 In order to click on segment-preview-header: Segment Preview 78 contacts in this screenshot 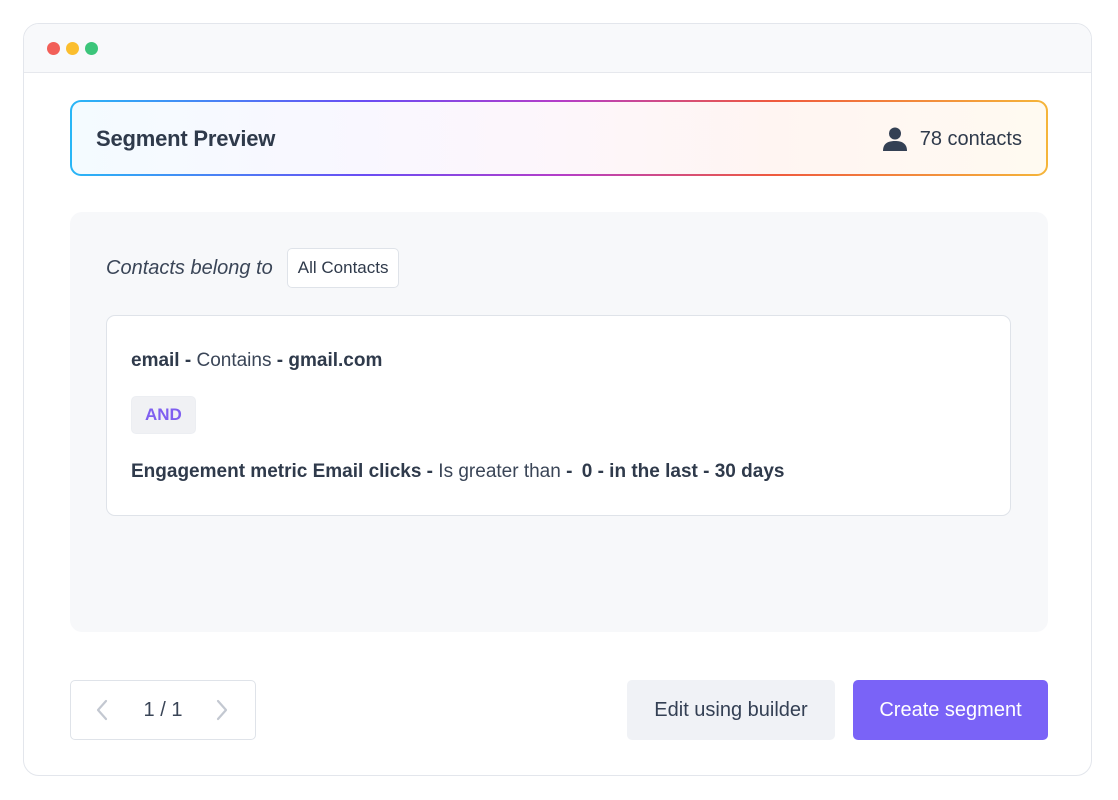, I will do `click(559, 138)`.